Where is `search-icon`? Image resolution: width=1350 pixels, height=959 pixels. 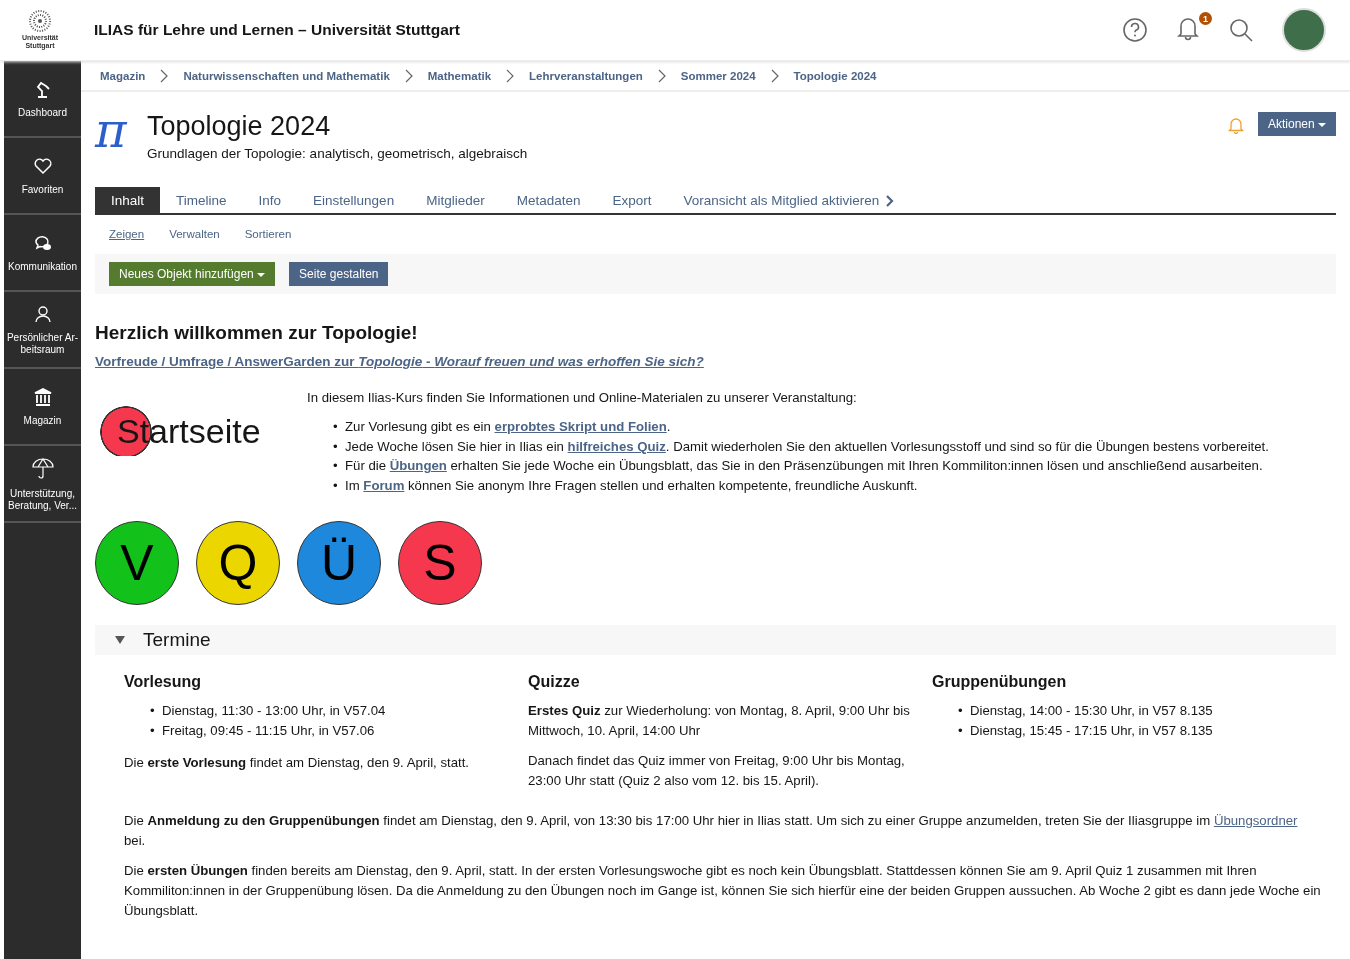
search-icon is located at coordinates (1241, 30).